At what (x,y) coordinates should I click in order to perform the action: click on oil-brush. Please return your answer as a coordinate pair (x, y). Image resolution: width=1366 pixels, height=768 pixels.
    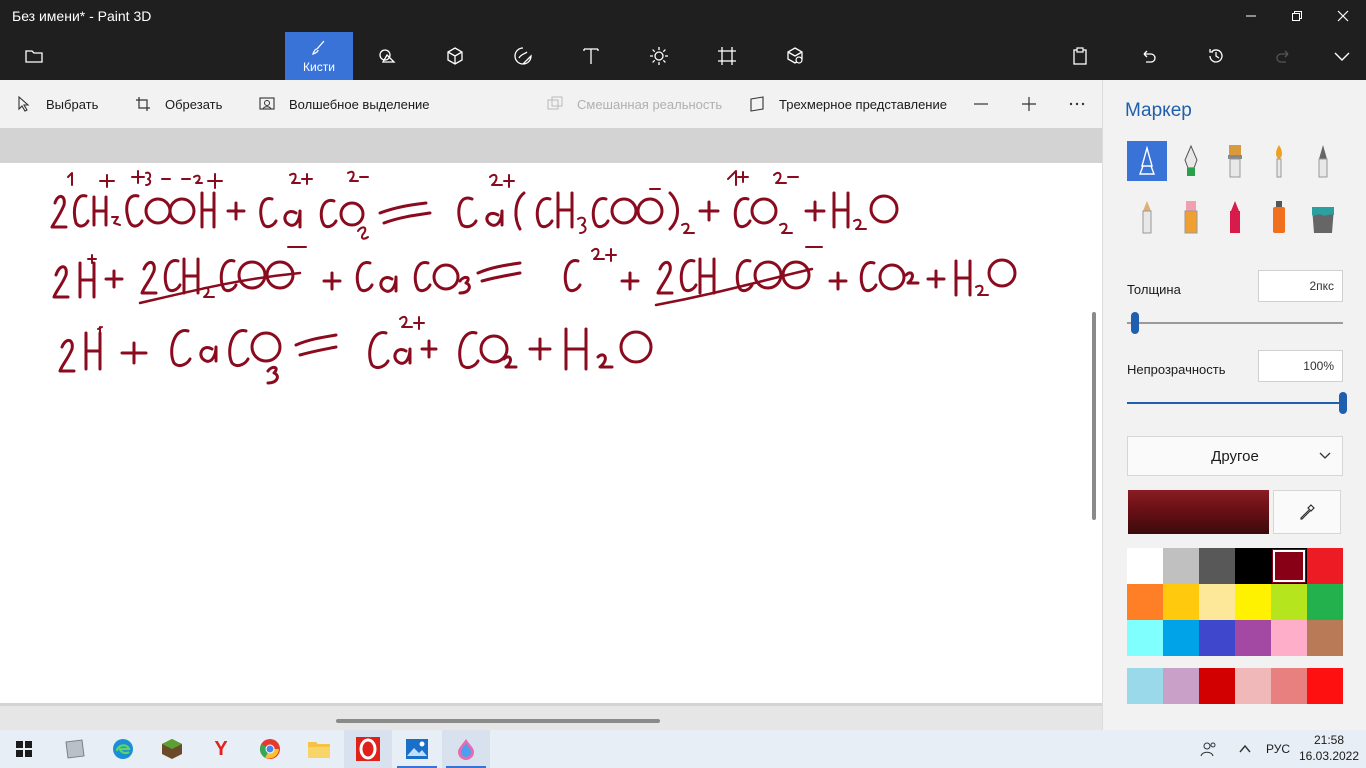
    Looking at the image, I should click on (1235, 161).